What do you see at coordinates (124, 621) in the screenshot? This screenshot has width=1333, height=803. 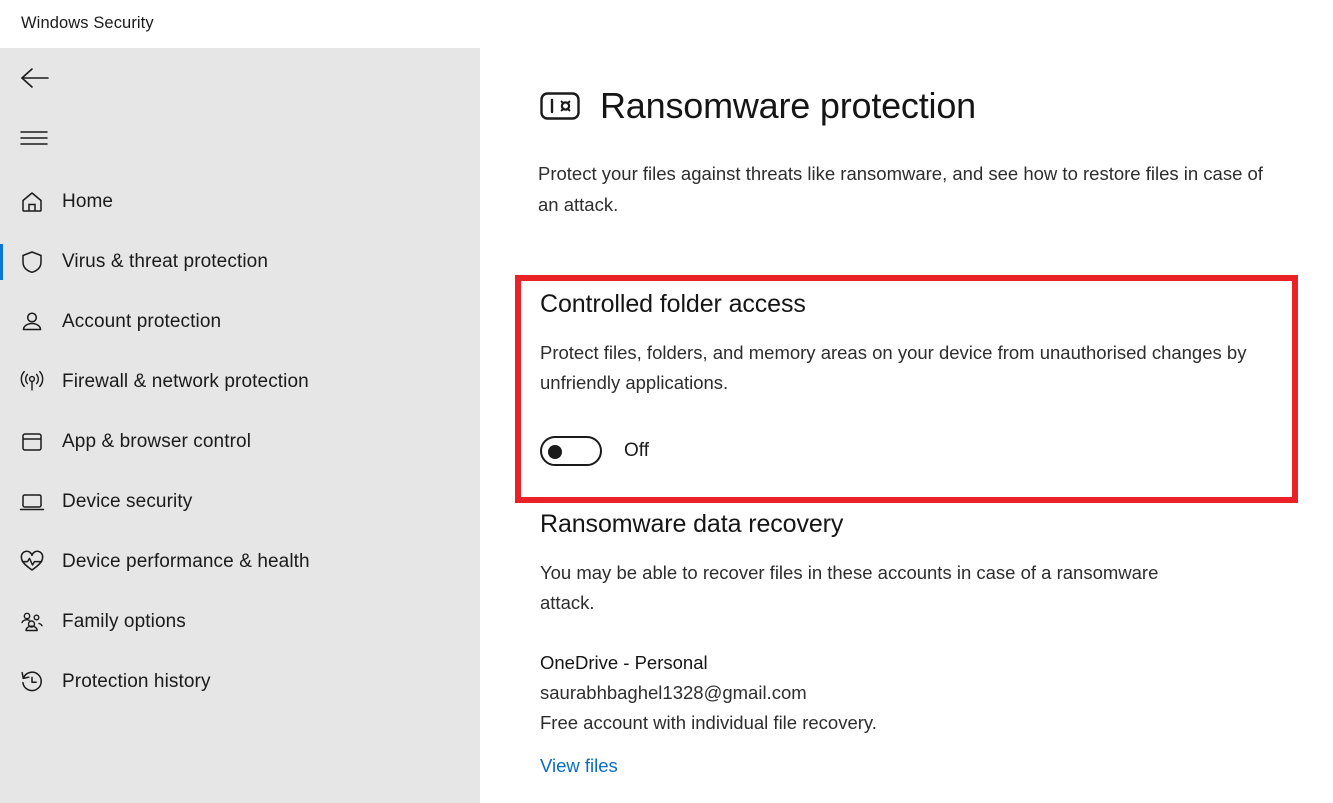 I see `sidebar-item-label: Family options` at bounding box center [124, 621].